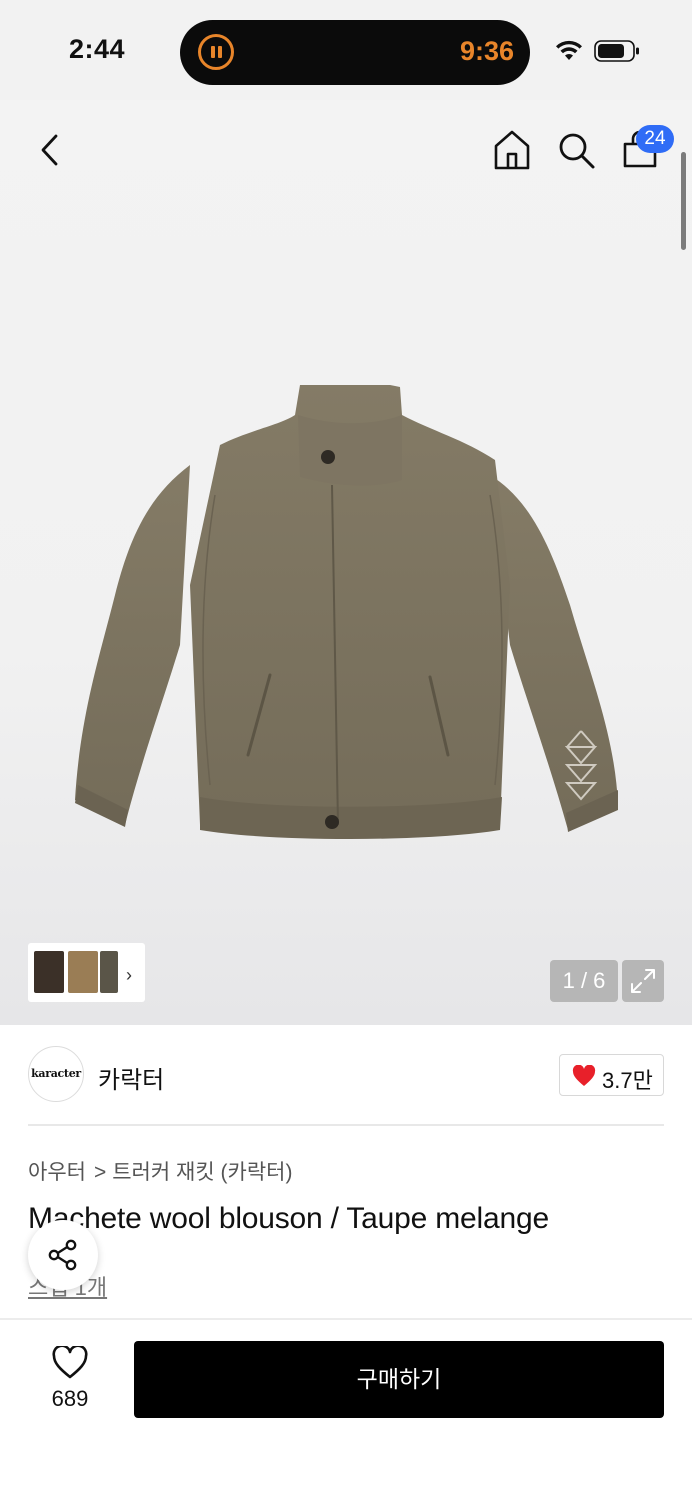  I want to click on wishlist-count: 689, so click(70, 1398).